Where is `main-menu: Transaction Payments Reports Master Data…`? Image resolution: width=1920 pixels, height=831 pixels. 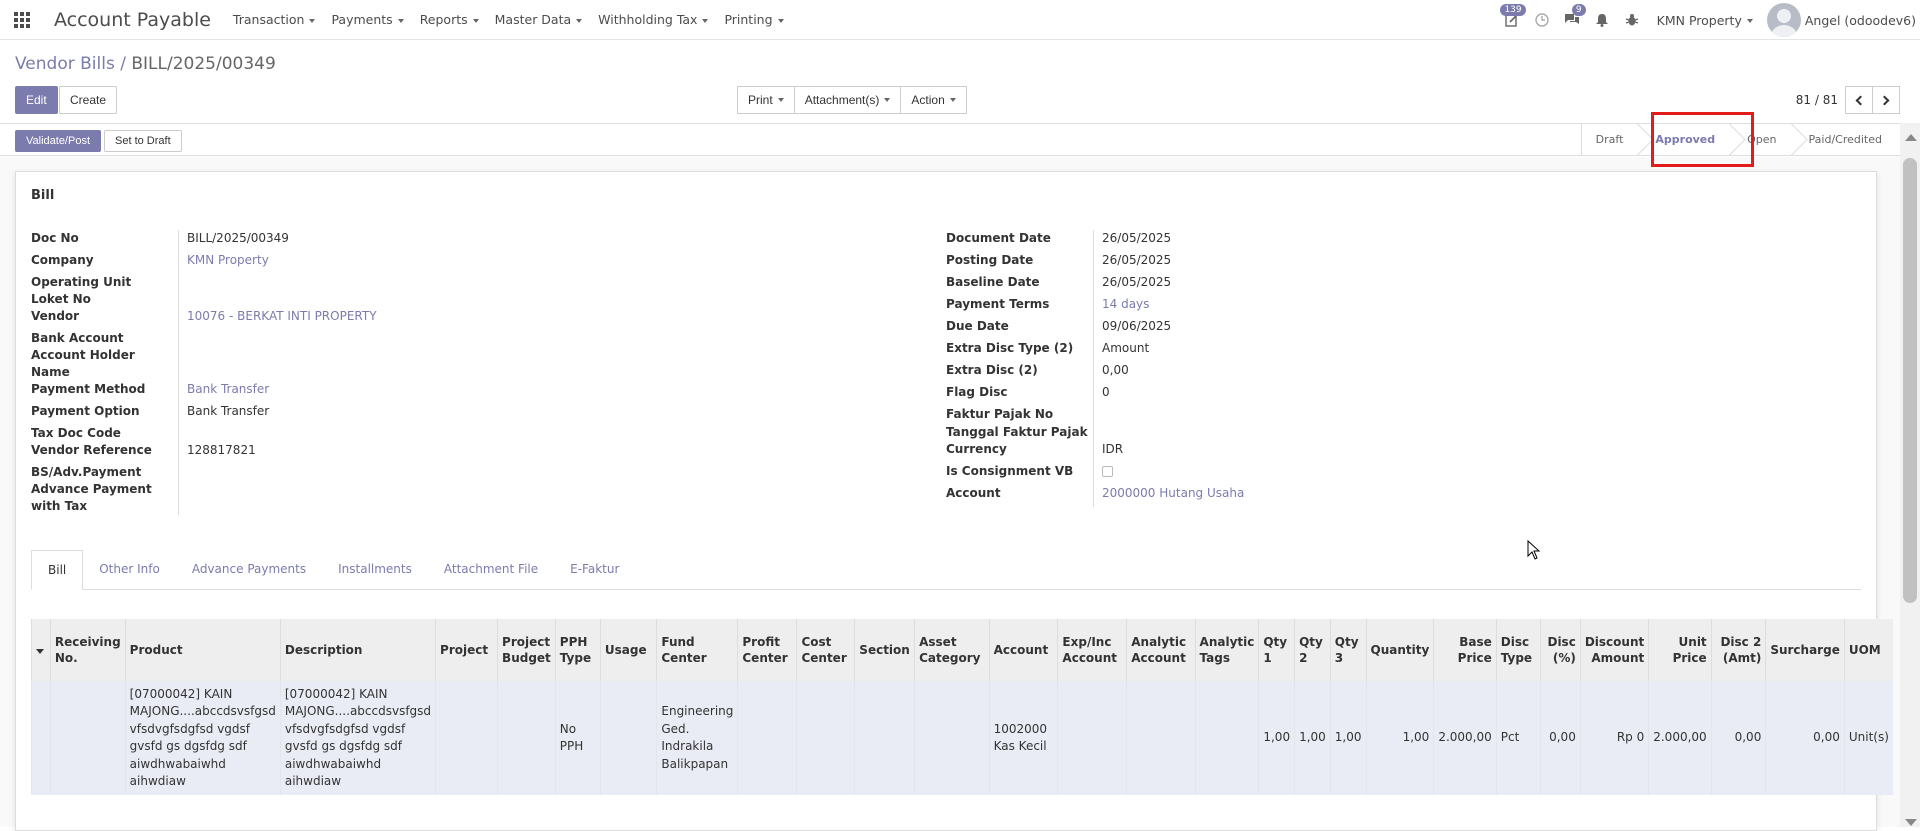 main-menu: Transaction Payments Reports Master Data… is located at coordinates (508, 19).